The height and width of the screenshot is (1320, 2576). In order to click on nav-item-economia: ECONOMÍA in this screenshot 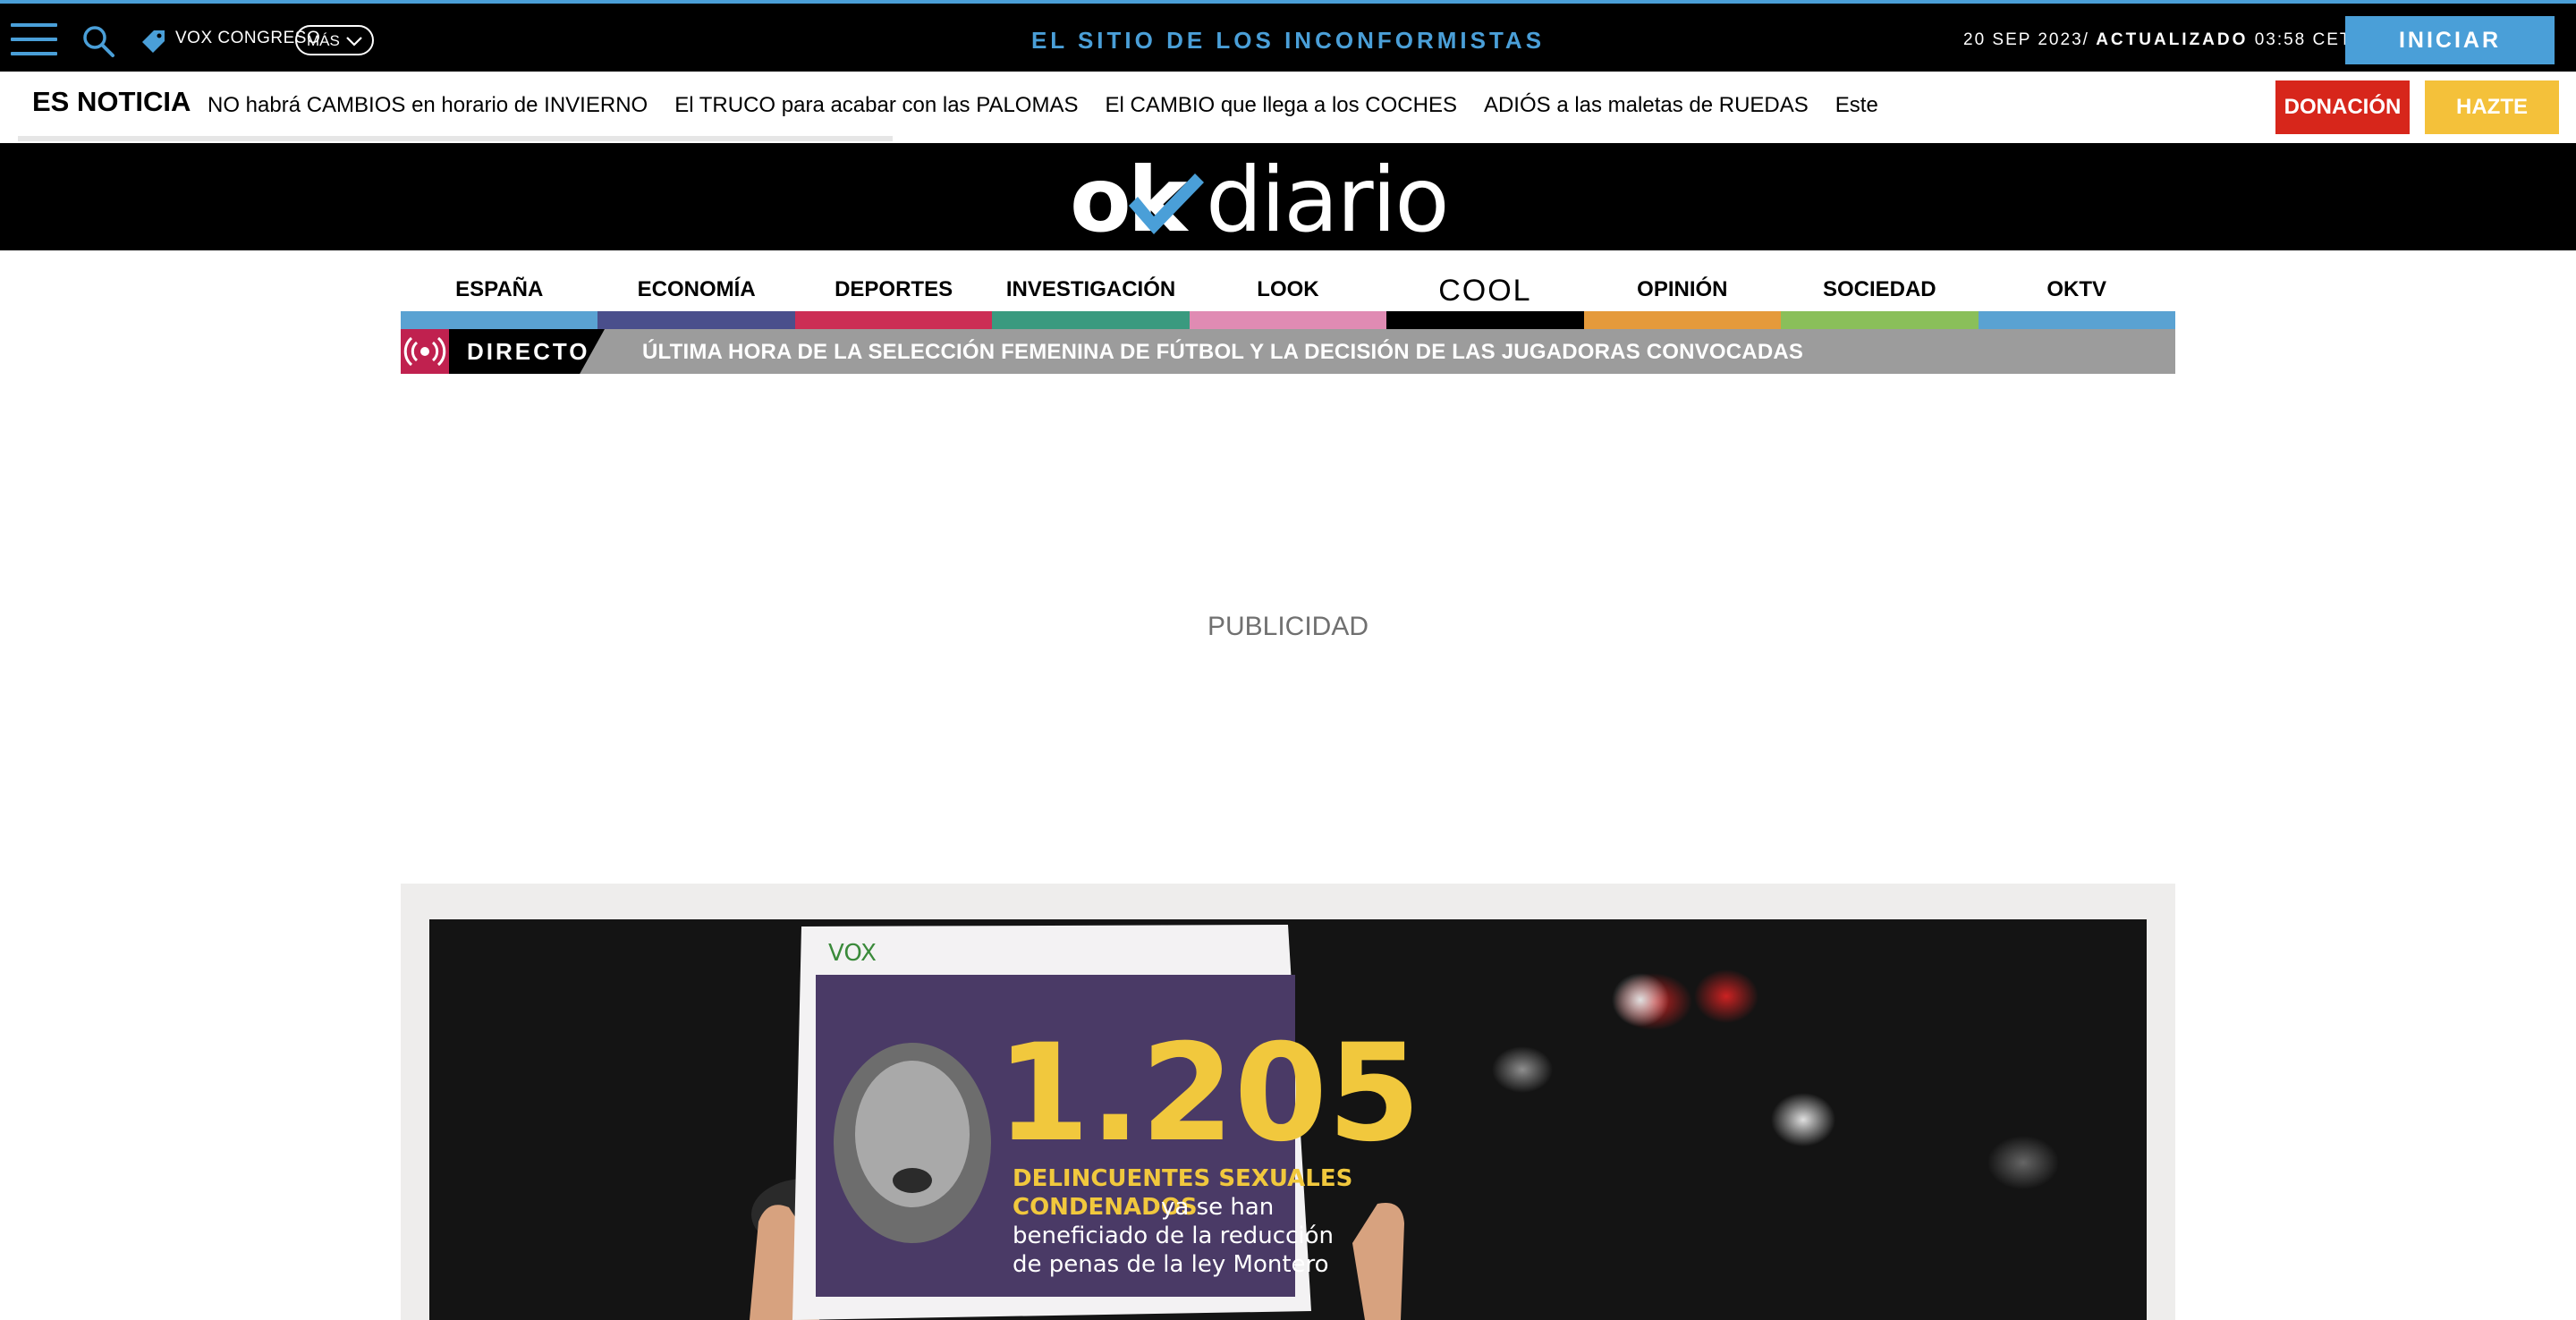, I will do `click(696, 298)`.